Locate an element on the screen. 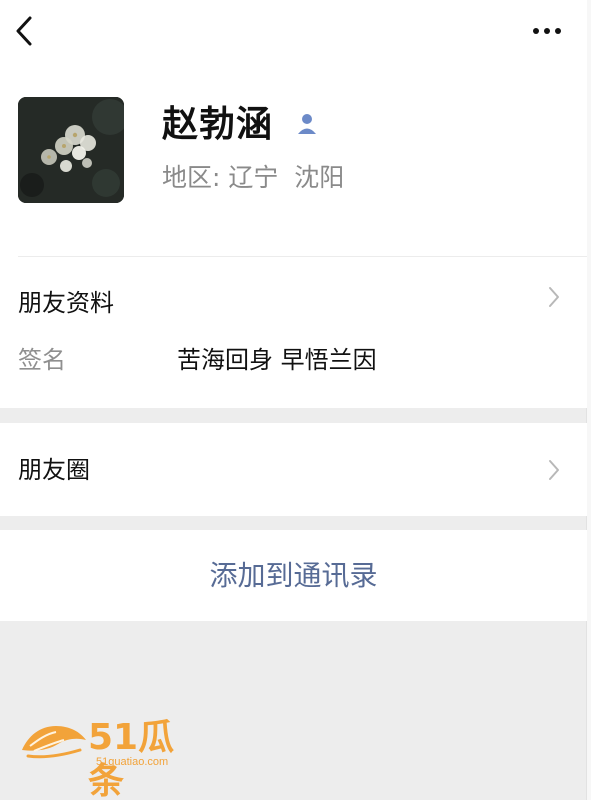 The width and height of the screenshot is (591, 800). add-to-contacts-label: 添加到通讯录 is located at coordinates (293, 575).